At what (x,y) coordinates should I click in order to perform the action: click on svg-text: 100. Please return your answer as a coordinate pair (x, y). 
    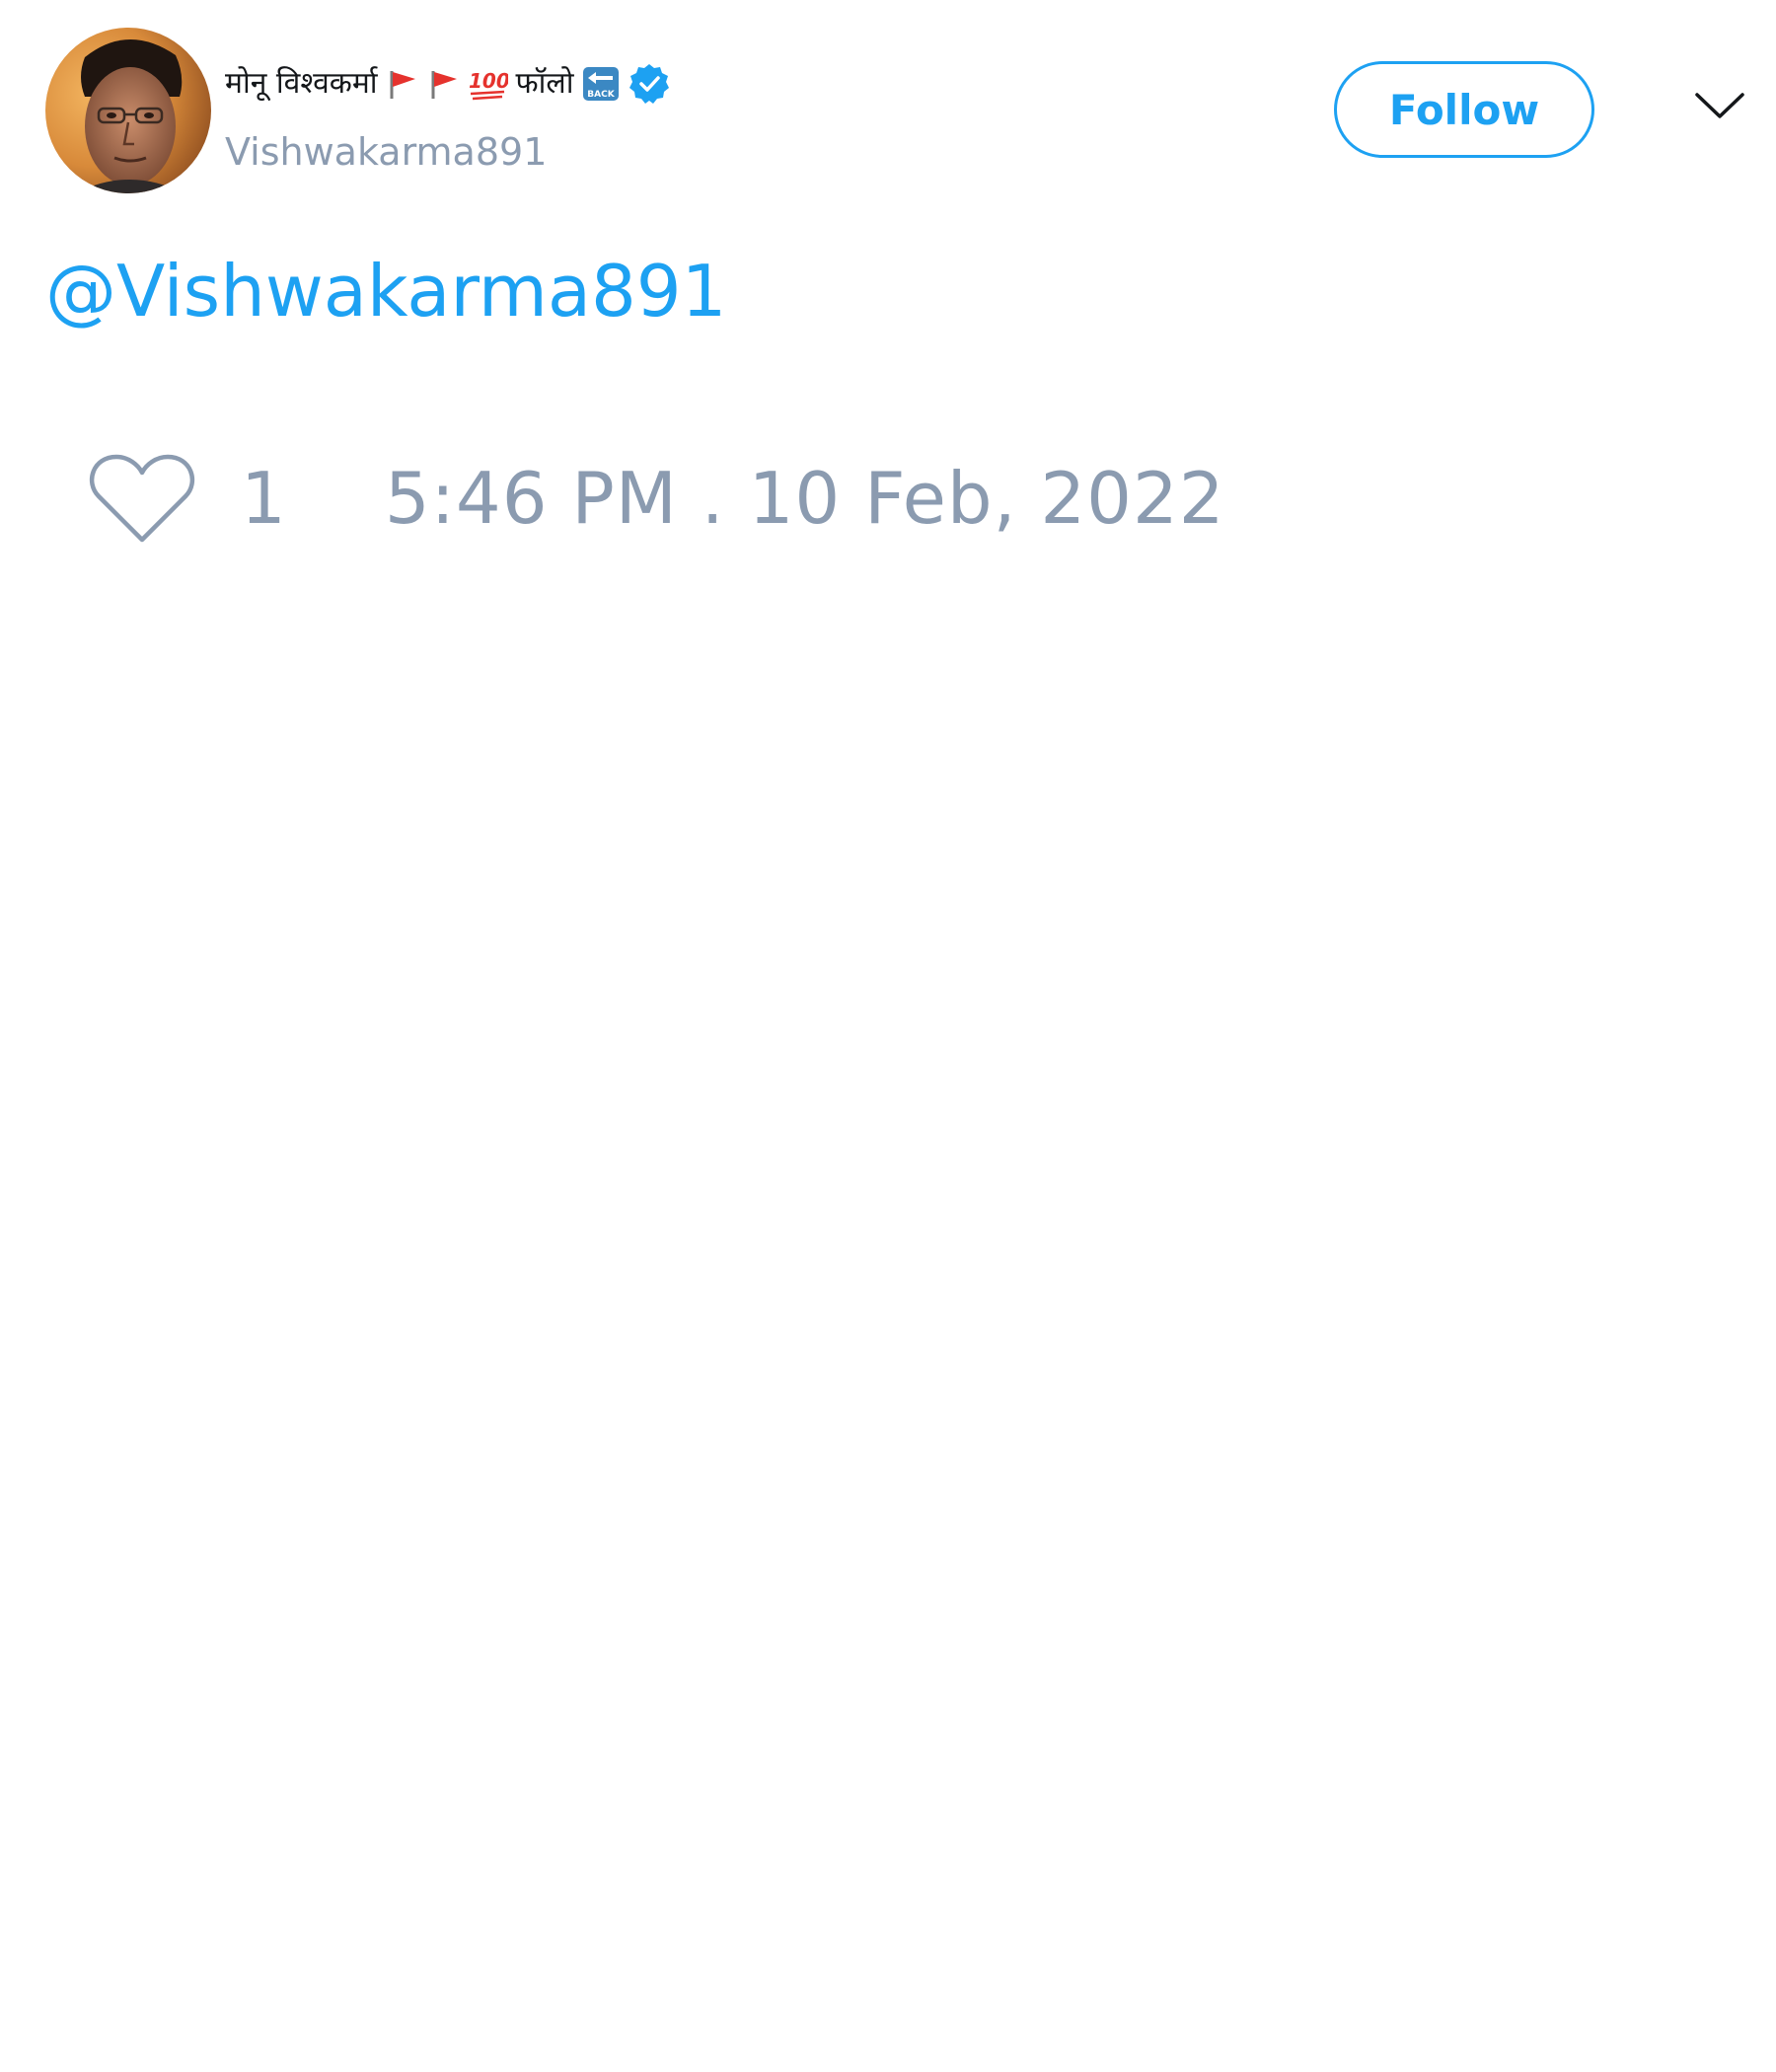
    Looking at the image, I should click on (489, 81).